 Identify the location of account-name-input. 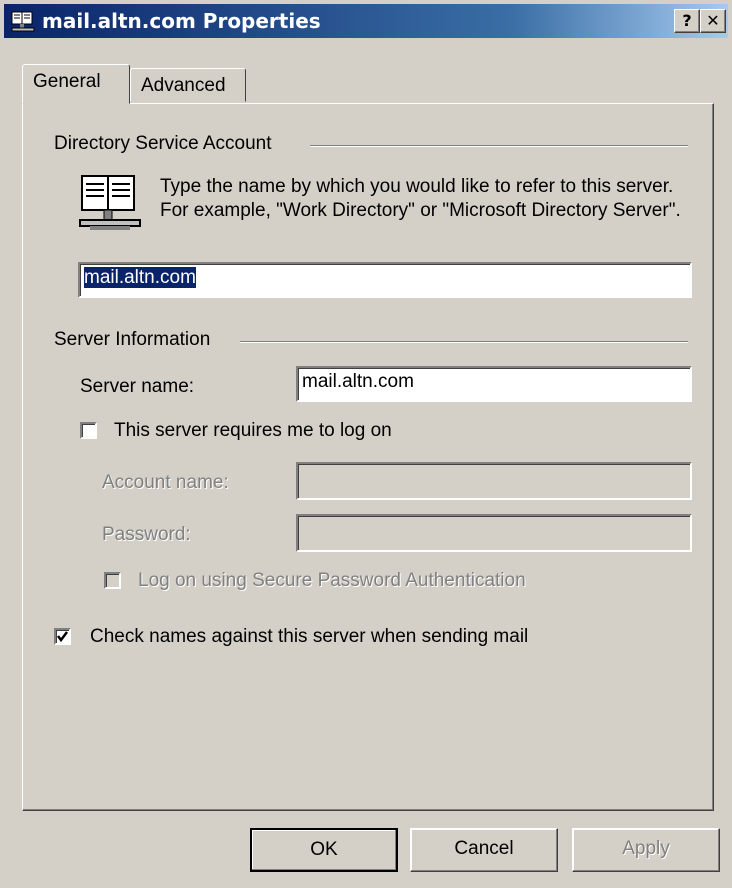
(494, 481).